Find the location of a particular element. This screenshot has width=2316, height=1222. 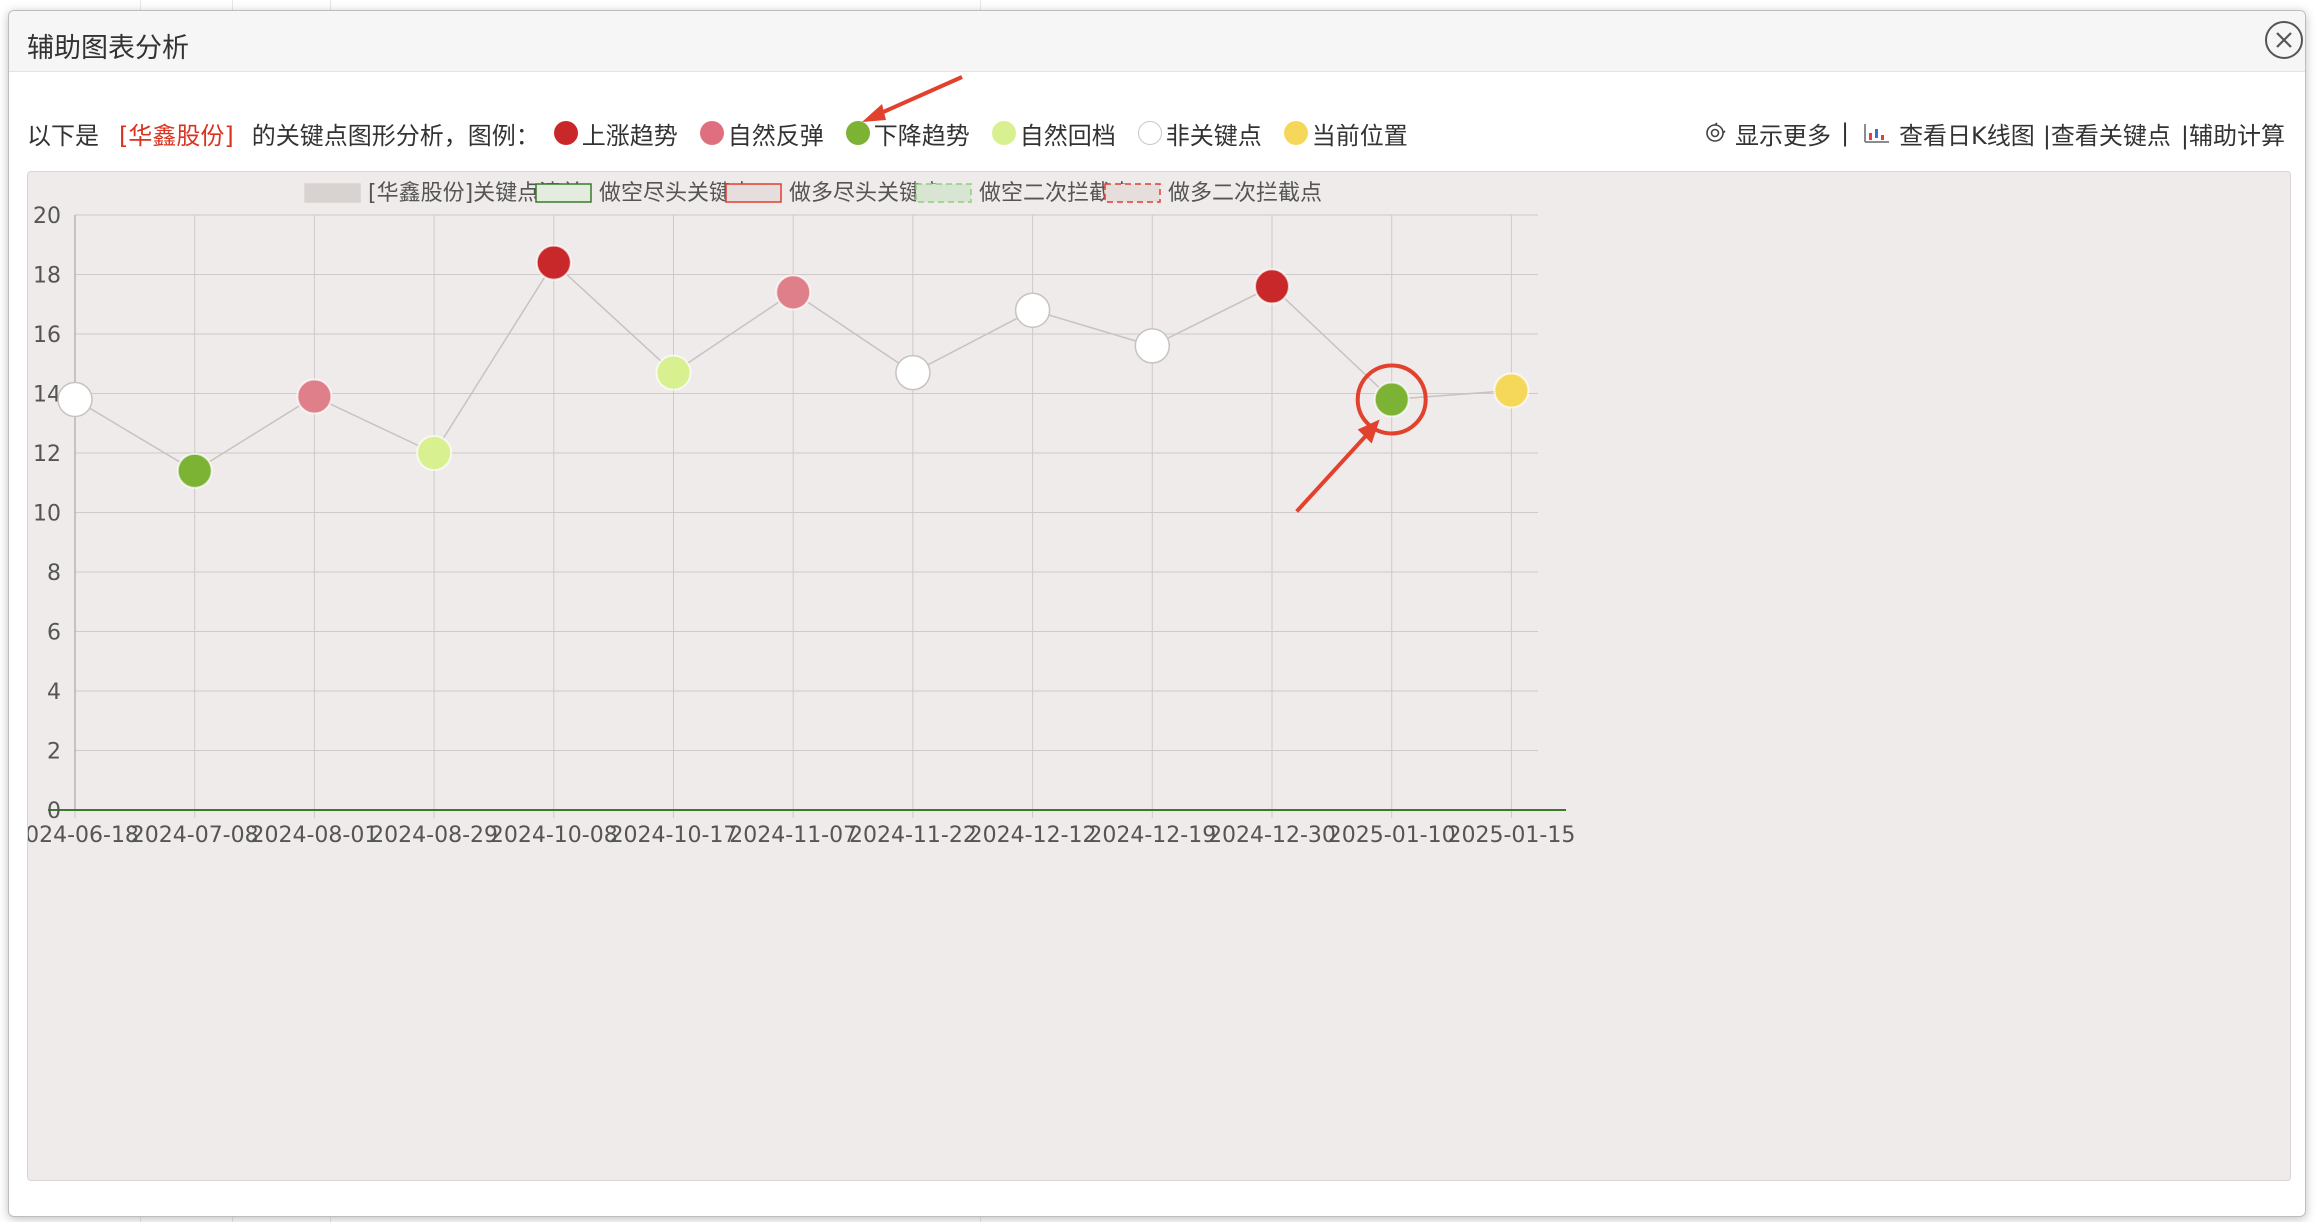

uptrend-dot-icon is located at coordinates (565, 133).